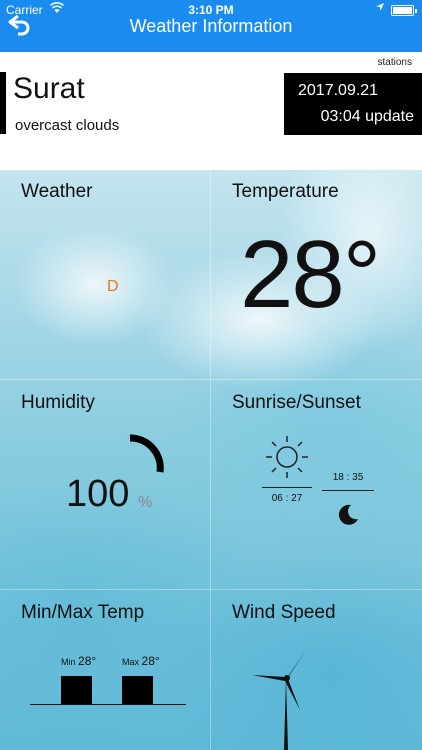 This screenshot has height=750, width=422. Describe the element at coordinates (67, 125) in the screenshot. I see `weather-condition: overcast clouds` at that location.